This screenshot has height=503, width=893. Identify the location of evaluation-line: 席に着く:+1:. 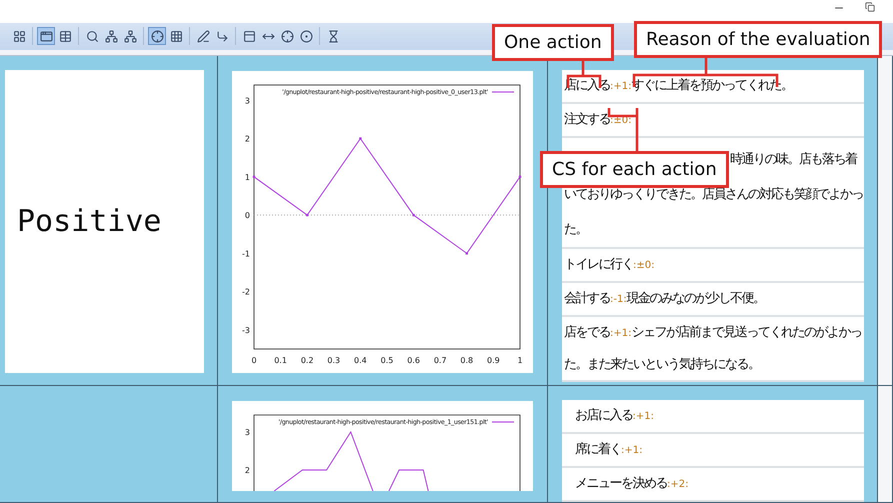
(713, 451).